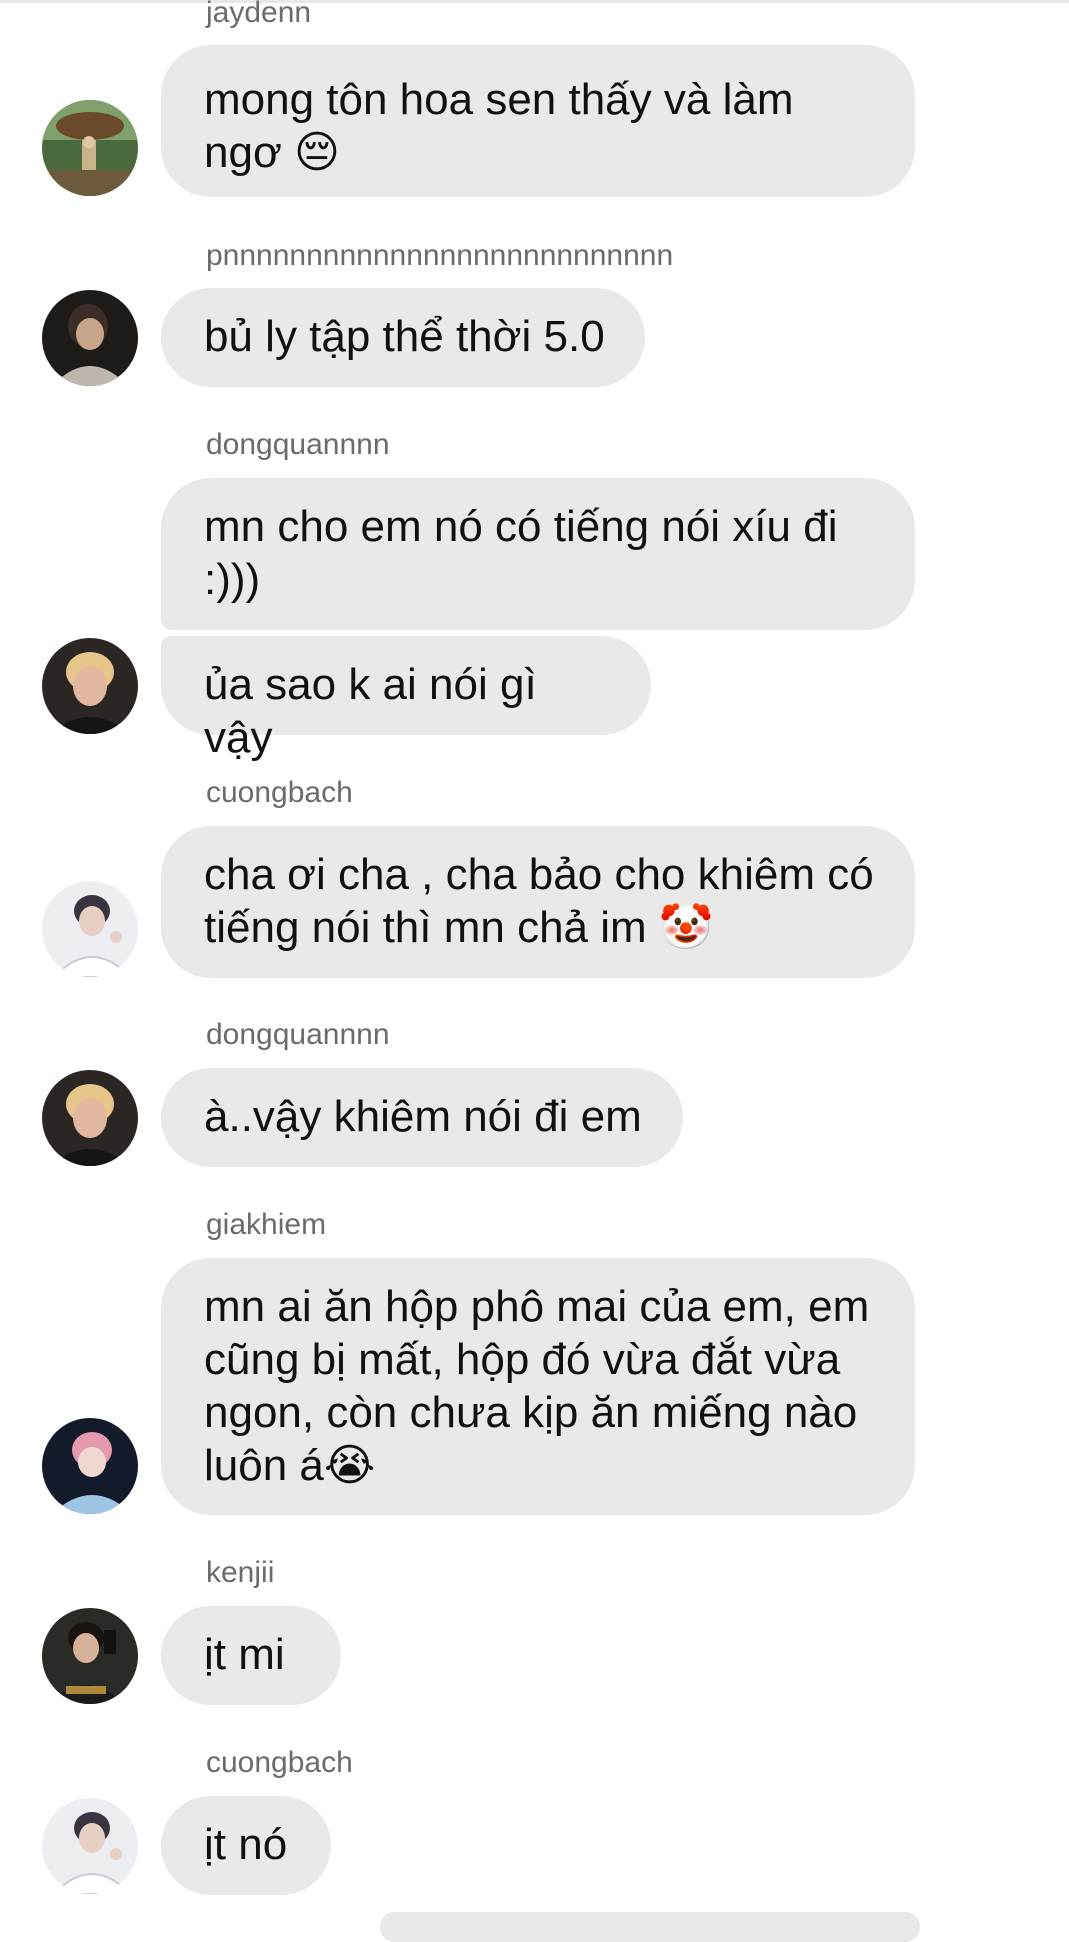  What do you see at coordinates (259, 14) in the screenshot?
I see `sender-name: jaydenn` at bounding box center [259, 14].